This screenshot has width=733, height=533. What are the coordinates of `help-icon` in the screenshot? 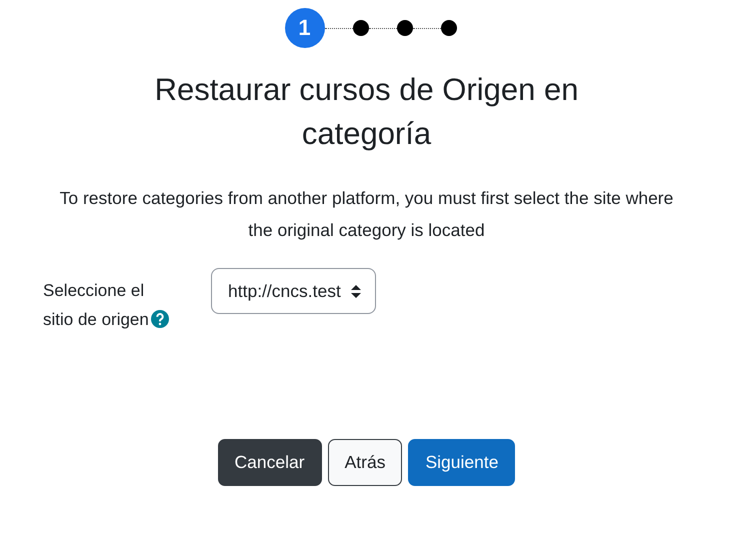 It's located at (159, 319).